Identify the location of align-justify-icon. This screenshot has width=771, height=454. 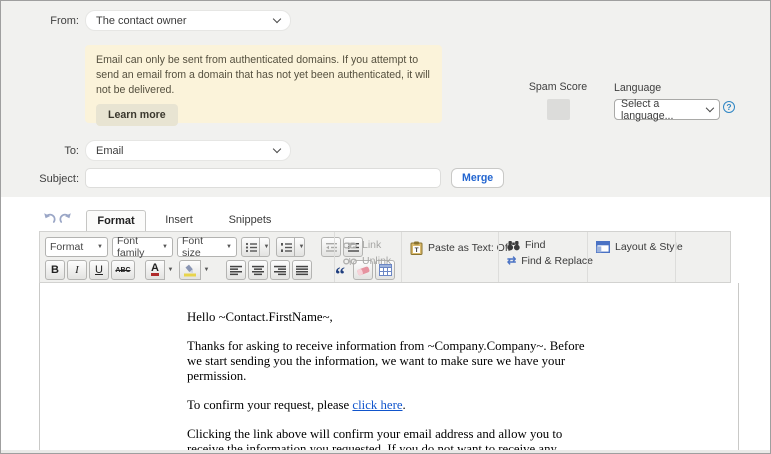
(302, 270).